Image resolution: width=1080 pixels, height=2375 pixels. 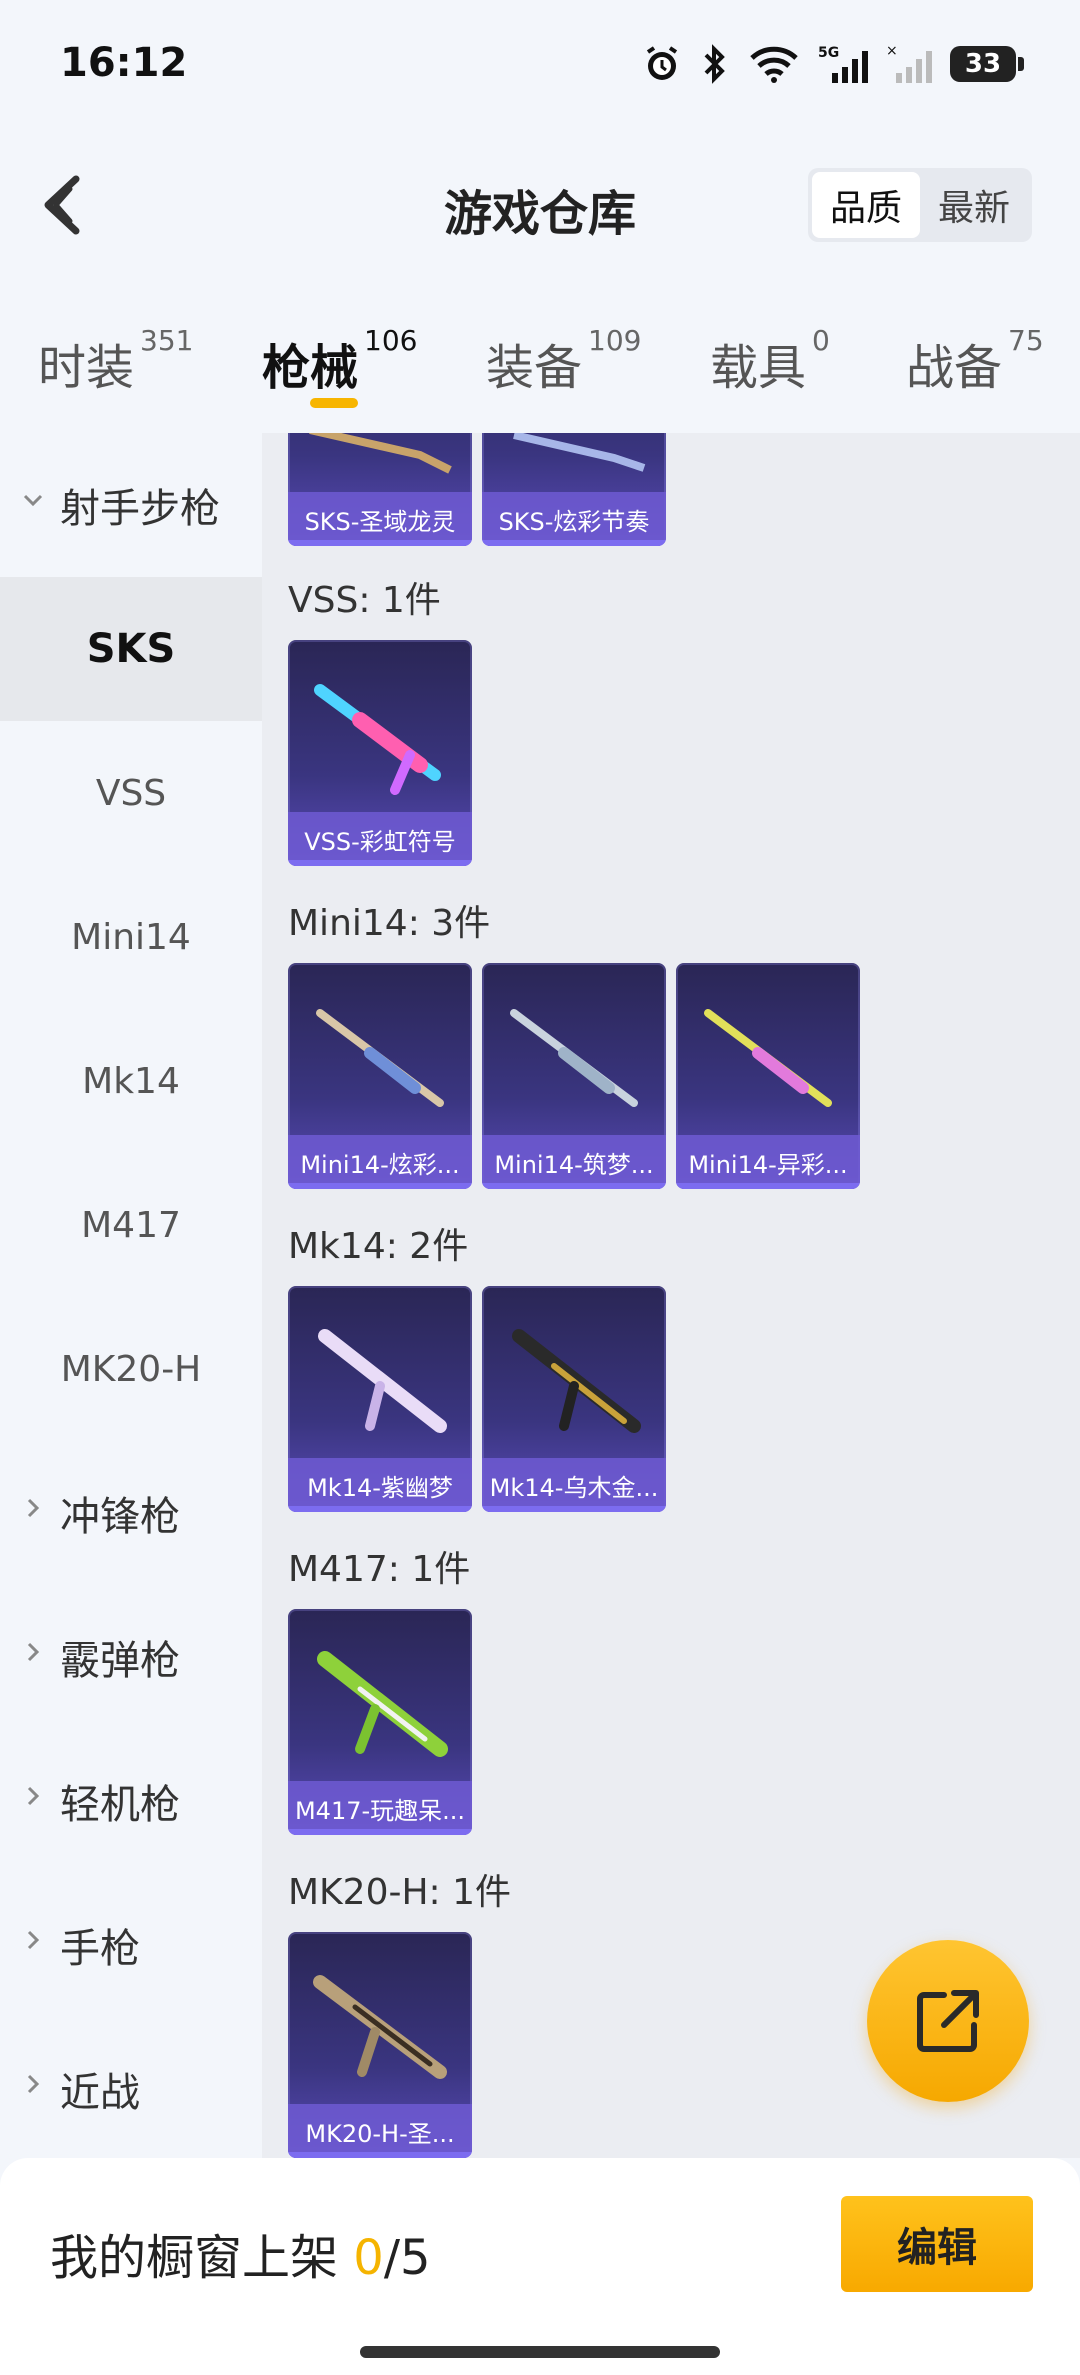 I want to click on tab-count: 0, so click(x=821, y=340).